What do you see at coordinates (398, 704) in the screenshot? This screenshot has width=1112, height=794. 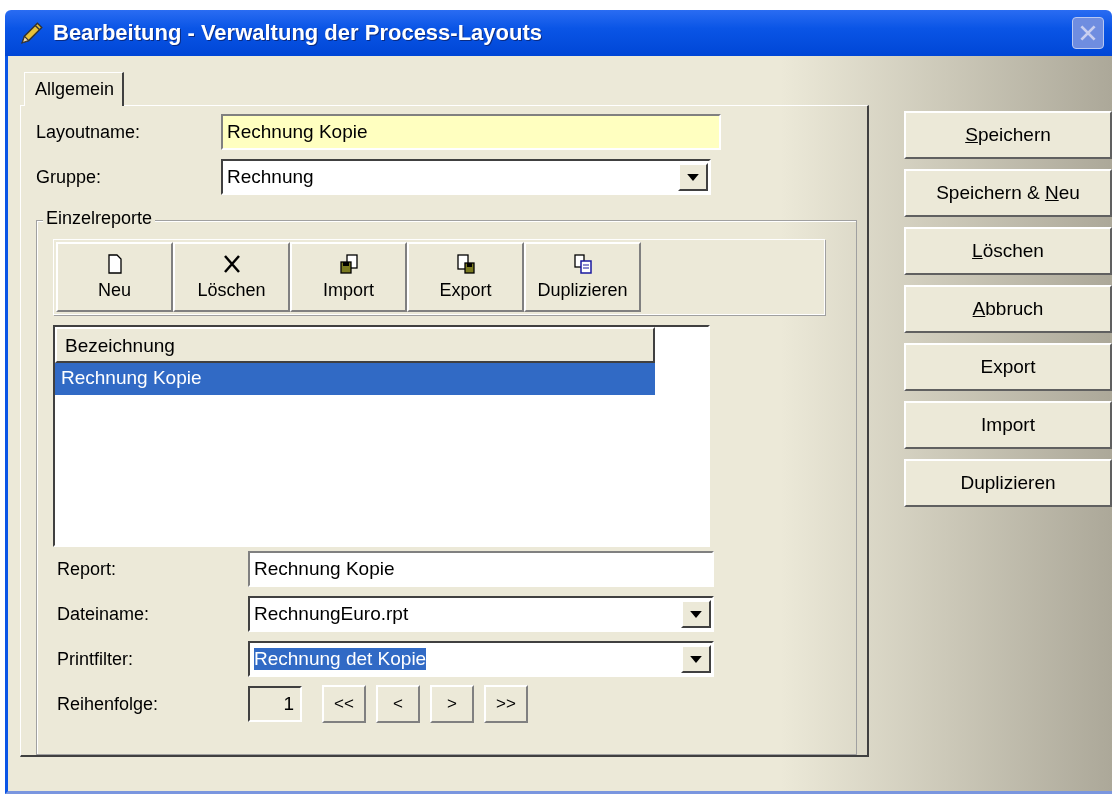 I see `navigation-button: <` at bounding box center [398, 704].